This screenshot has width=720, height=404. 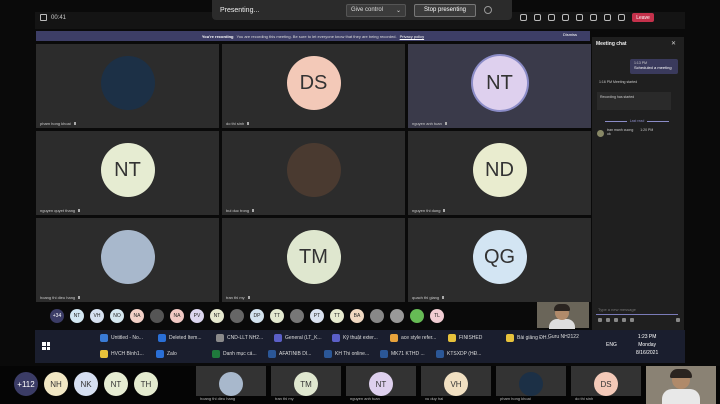 I want to click on participant-mini-avatar: VH, so click(x=97, y=316).